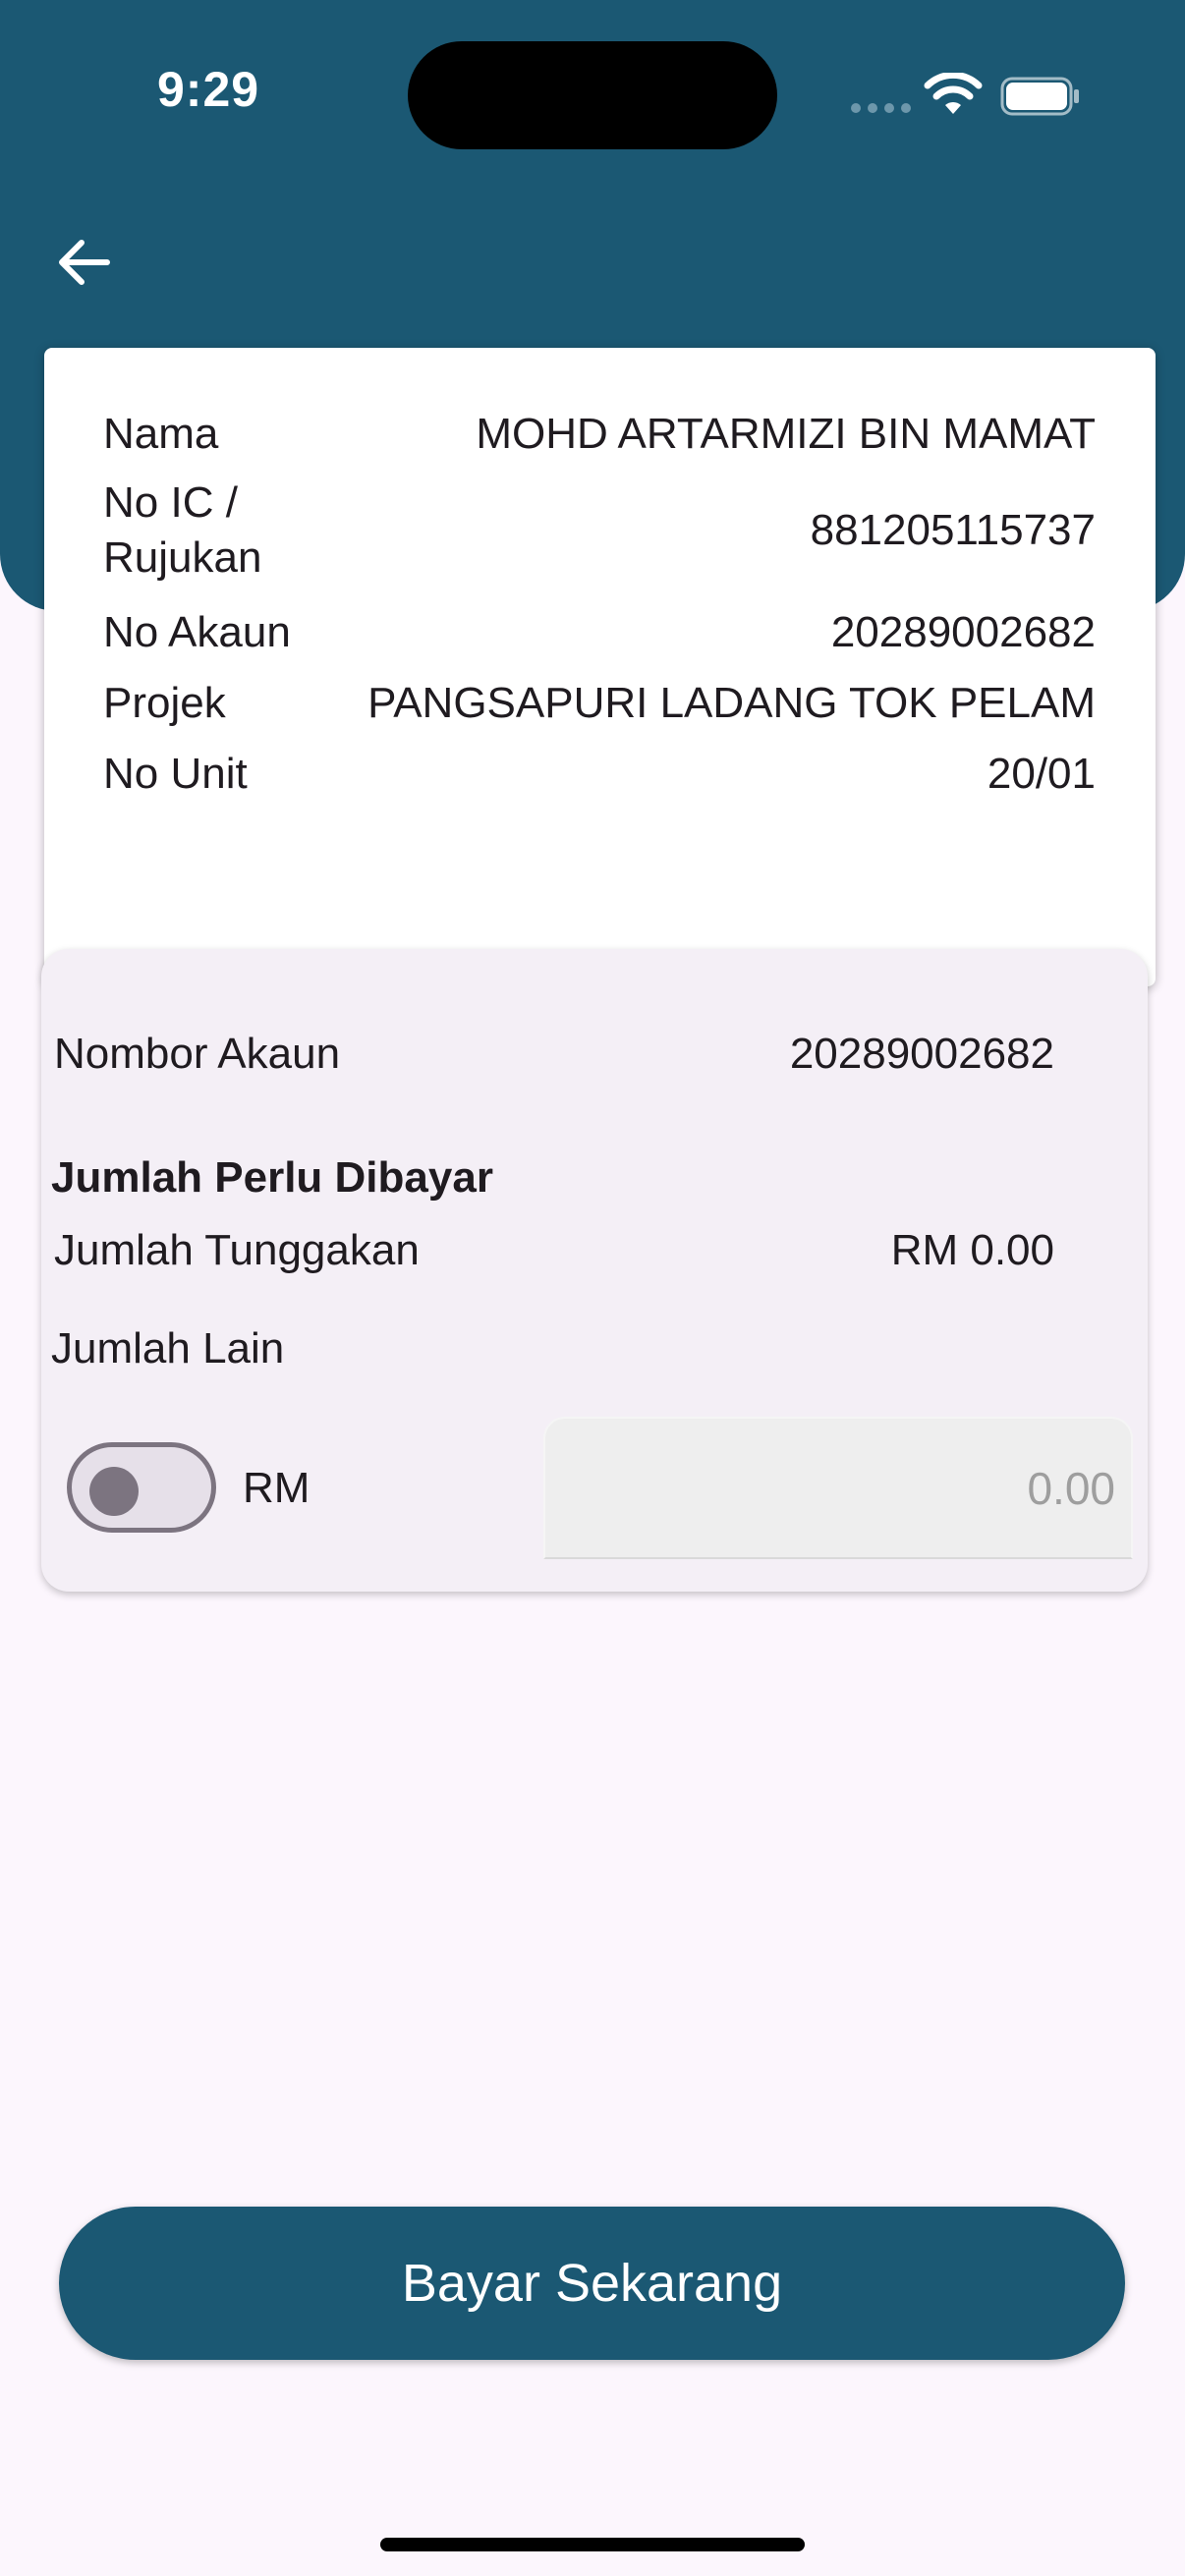  I want to click on cellular-signal-icon, so click(881, 108).